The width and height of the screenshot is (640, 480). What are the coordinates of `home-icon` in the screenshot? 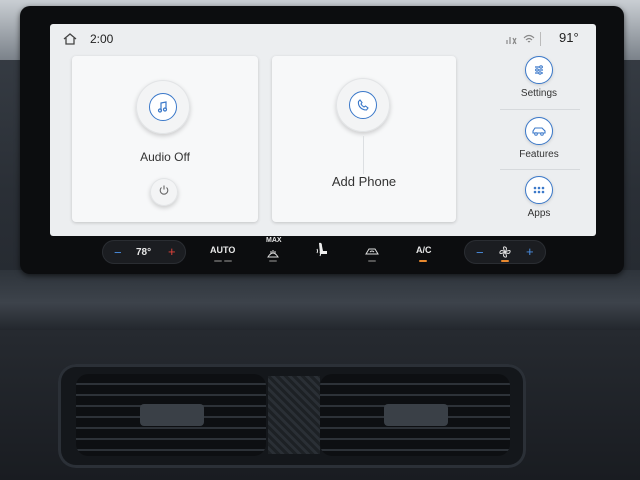 It's located at (70, 39).